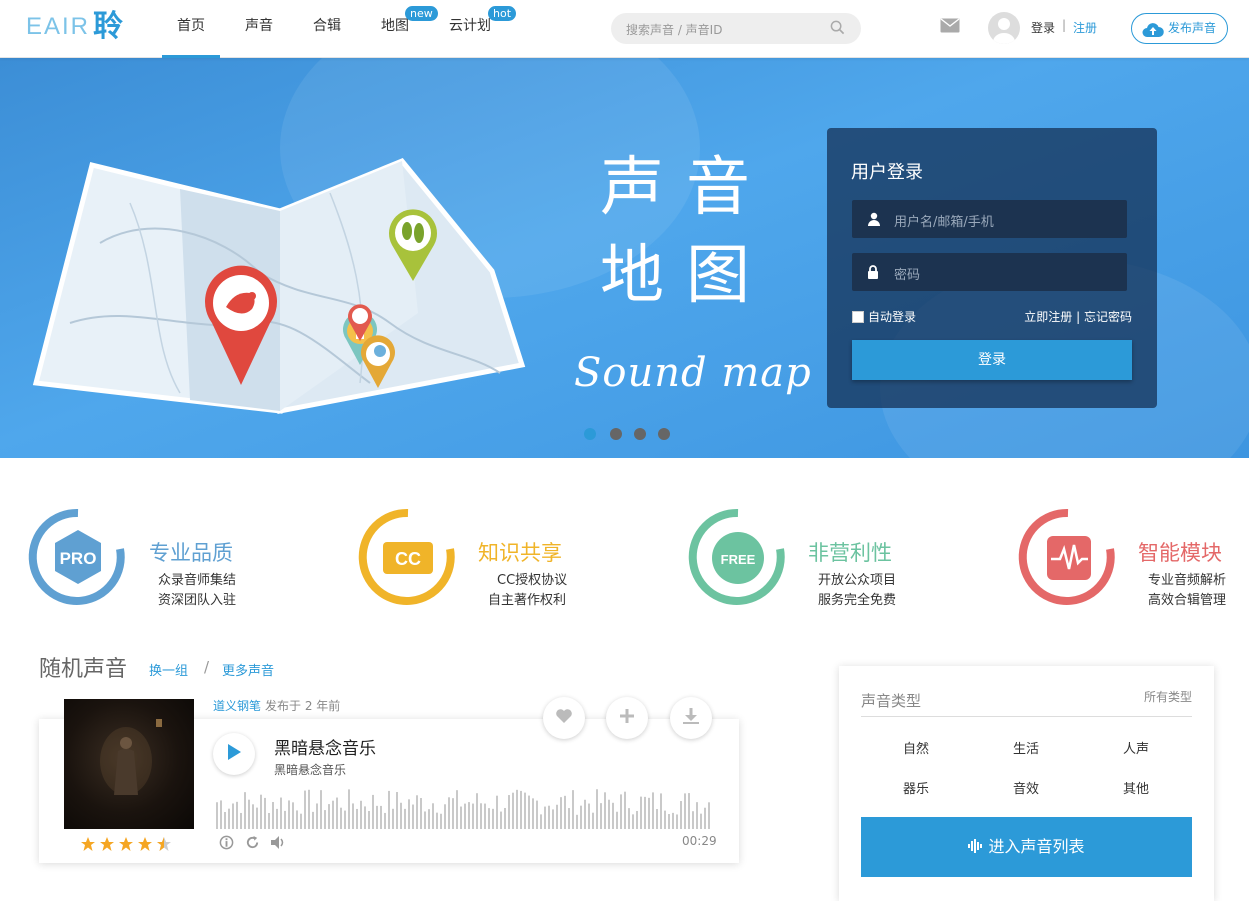  Describe the element at coordinates (1136, 747) in the screenshot. I see `type-voice: 人声` at that location.